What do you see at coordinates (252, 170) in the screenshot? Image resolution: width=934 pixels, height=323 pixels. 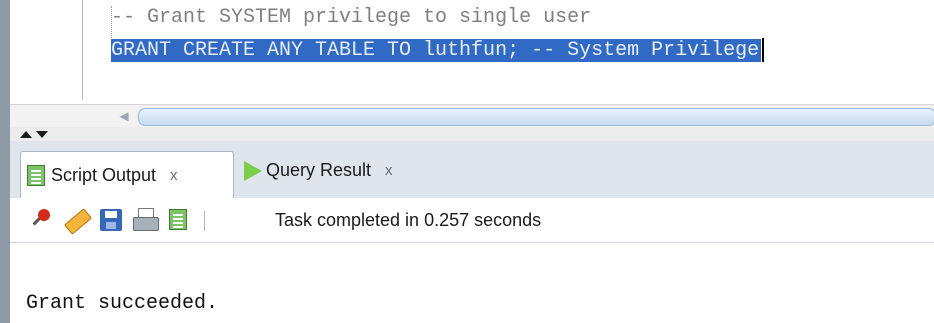 I see `run-icon` at bounding box center [252, 170].